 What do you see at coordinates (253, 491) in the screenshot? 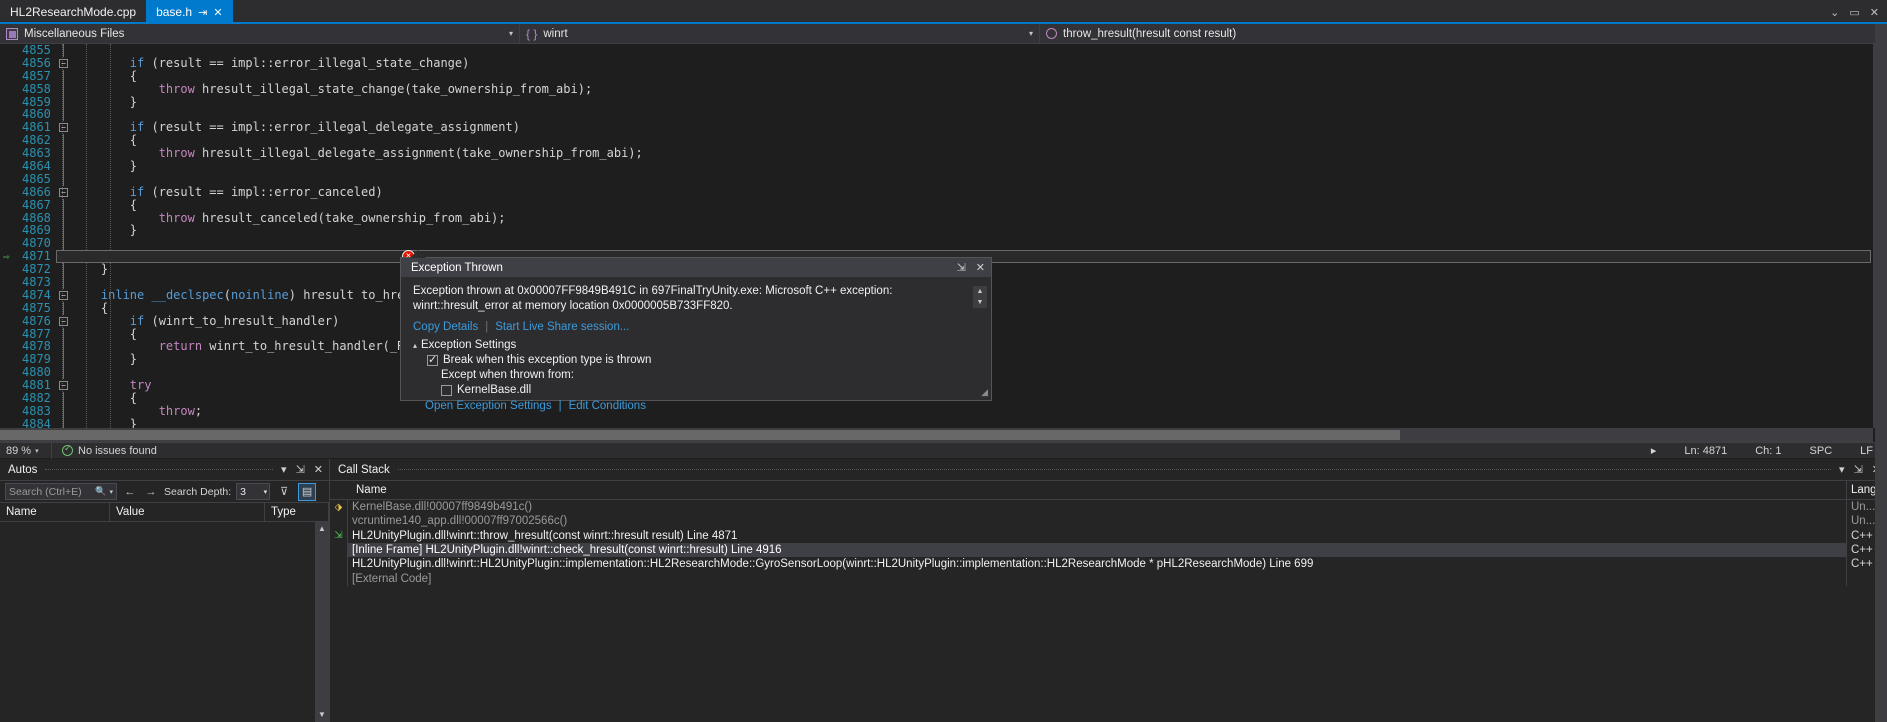
I see `search-depth-stepper: 3 ▾` at bounding box center [253, 491].